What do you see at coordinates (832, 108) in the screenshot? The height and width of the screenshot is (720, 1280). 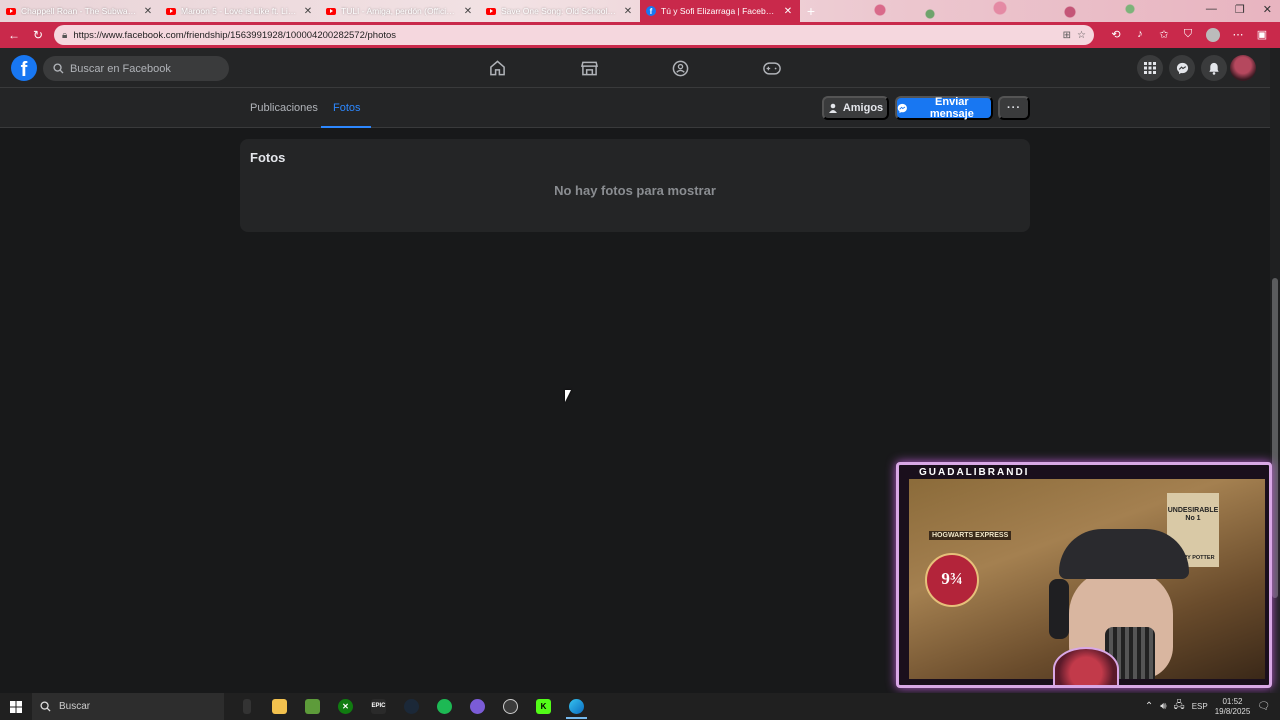 I see `friend-icon` at bounding box center [832, 108].